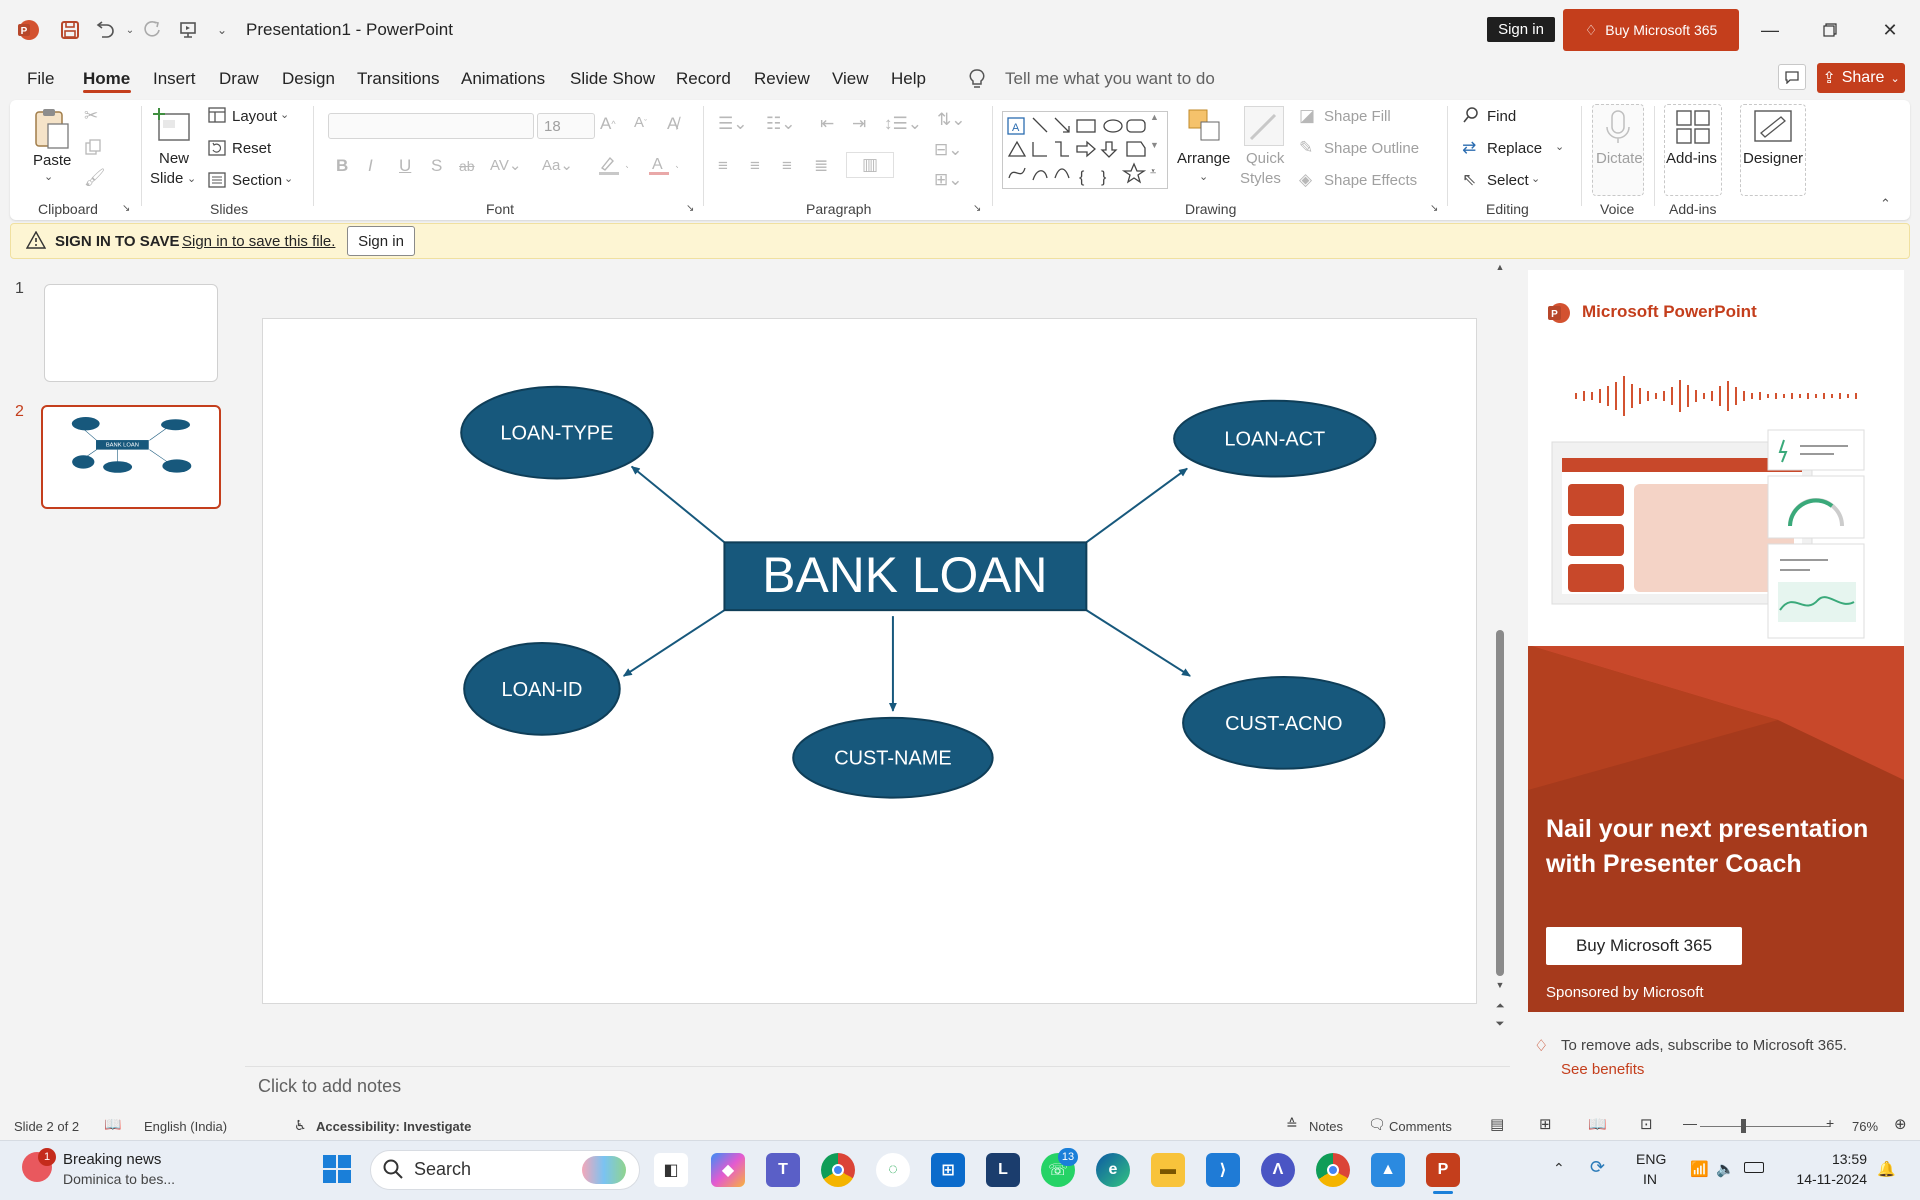 This screenshot has height=1200, width=1920. What do you see at coordinates (1278, 1170) in the screenshot?
I see `arc-icon: Λ` at bounding box center [1278, 1170].